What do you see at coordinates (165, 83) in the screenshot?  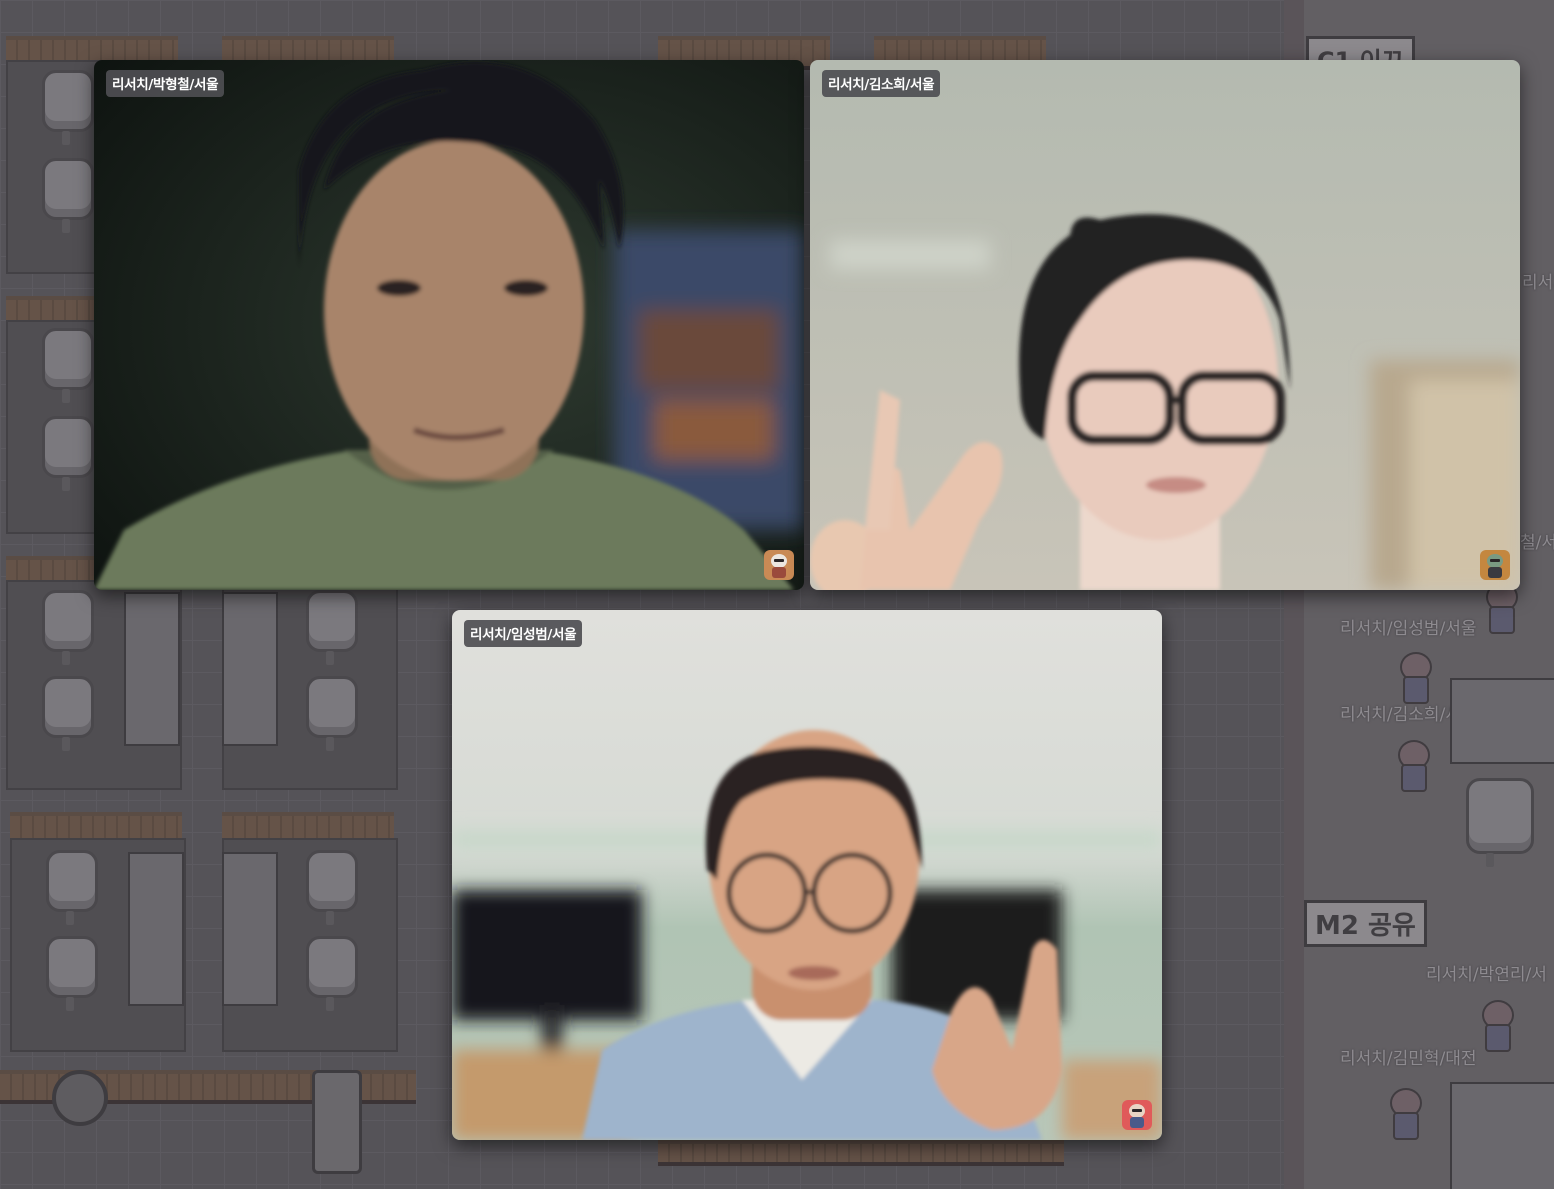 I see `participant-name-tag: 리서치/박형철/서울` at bounding box center [165, 83].